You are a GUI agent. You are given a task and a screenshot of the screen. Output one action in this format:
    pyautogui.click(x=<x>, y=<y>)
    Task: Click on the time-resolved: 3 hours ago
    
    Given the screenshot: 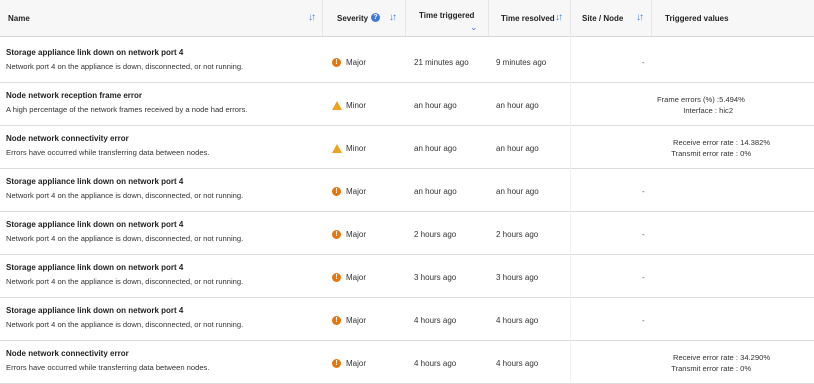 What is the action you would take?
    pyautogui.click(x=517, y=277)
    